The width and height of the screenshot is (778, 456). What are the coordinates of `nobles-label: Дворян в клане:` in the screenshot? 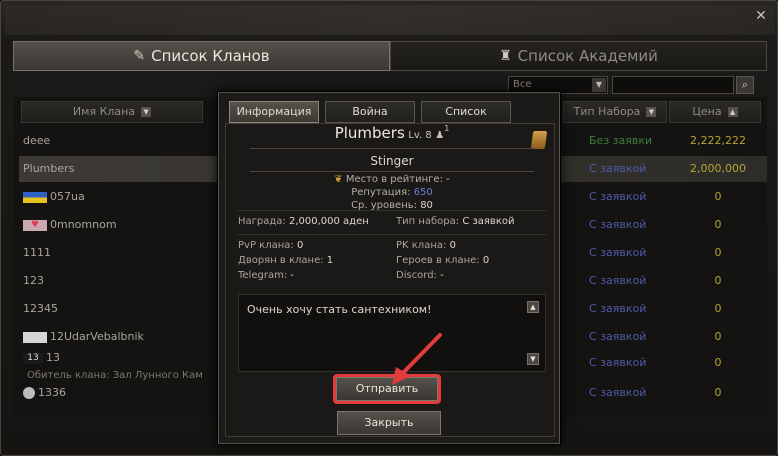 It's located at (281, 260).